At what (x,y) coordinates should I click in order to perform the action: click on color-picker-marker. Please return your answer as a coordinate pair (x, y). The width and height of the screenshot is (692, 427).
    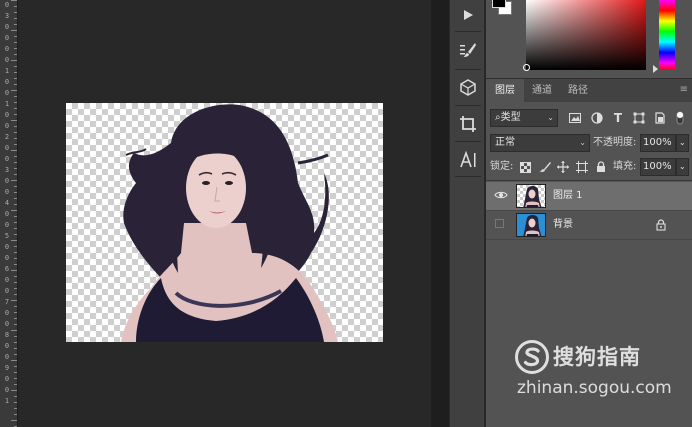
    Looking at the image, I should click on (526, 67).